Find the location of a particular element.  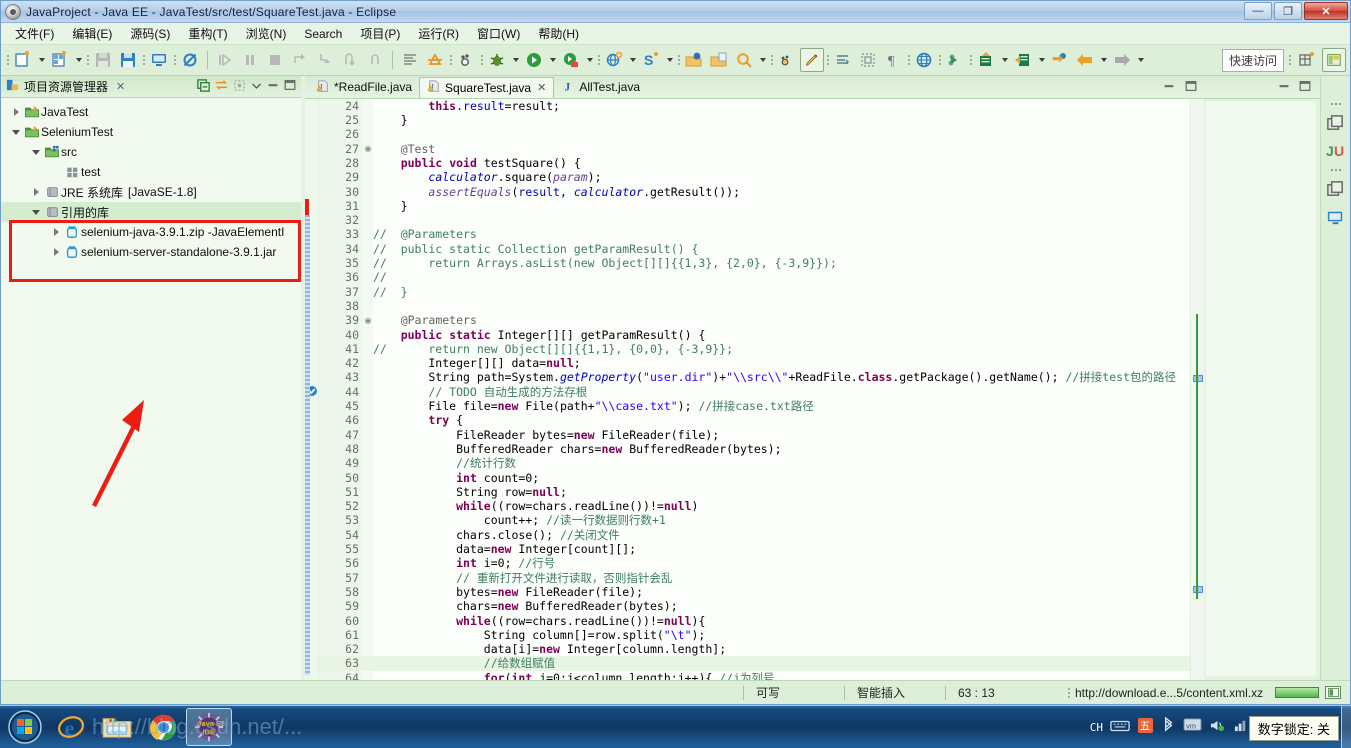

skip-breakpoints-icon is located at coordinates (190, 60).